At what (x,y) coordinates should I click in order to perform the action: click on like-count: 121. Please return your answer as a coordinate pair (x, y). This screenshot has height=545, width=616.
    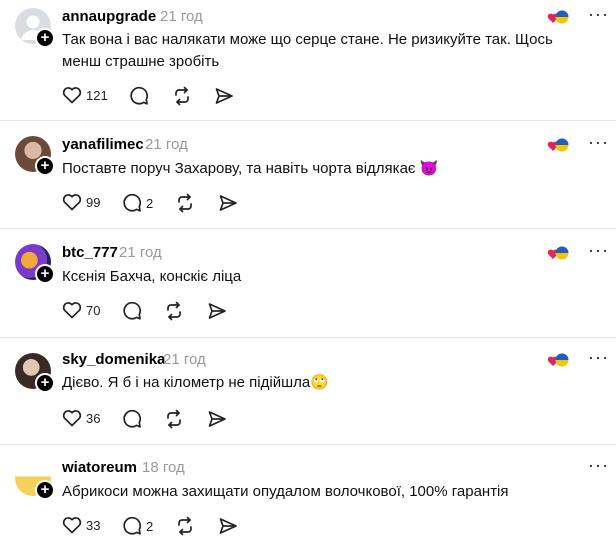
    Looking at the image, I should click on (97, 95).